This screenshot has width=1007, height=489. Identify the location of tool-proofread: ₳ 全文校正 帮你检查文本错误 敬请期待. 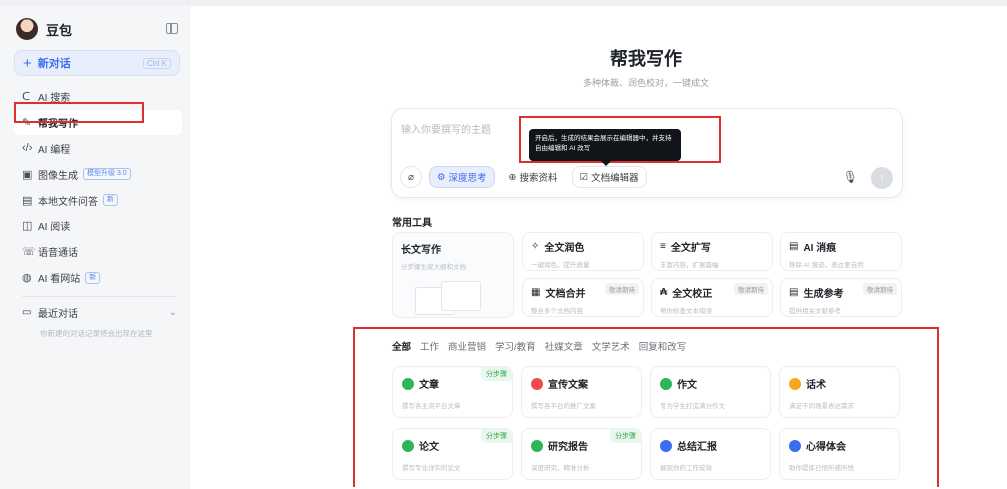
(712, 297).